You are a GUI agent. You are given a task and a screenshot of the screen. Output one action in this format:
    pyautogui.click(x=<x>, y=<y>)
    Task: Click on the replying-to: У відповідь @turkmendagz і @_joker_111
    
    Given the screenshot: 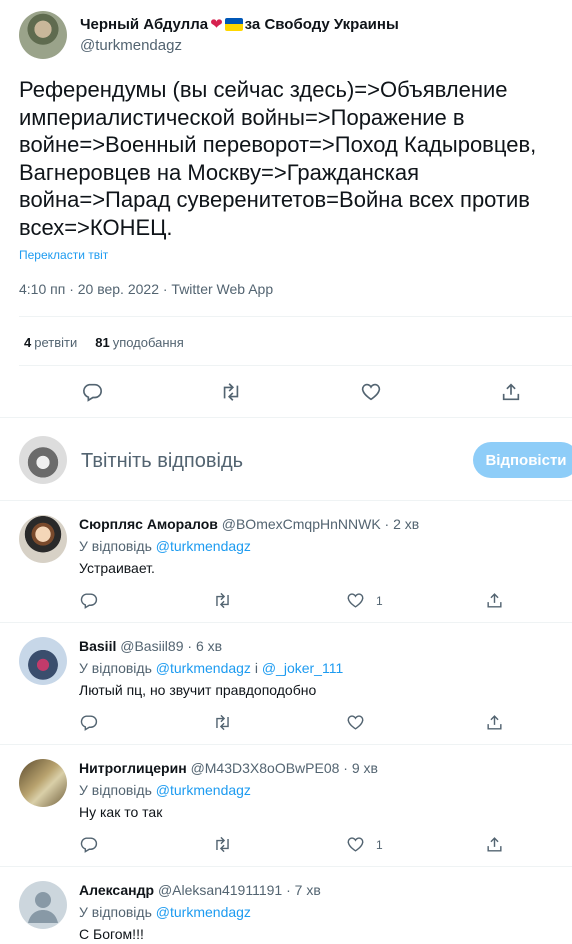 What is the action you would take?
    pyautogui.click(x=211, y=668)
    